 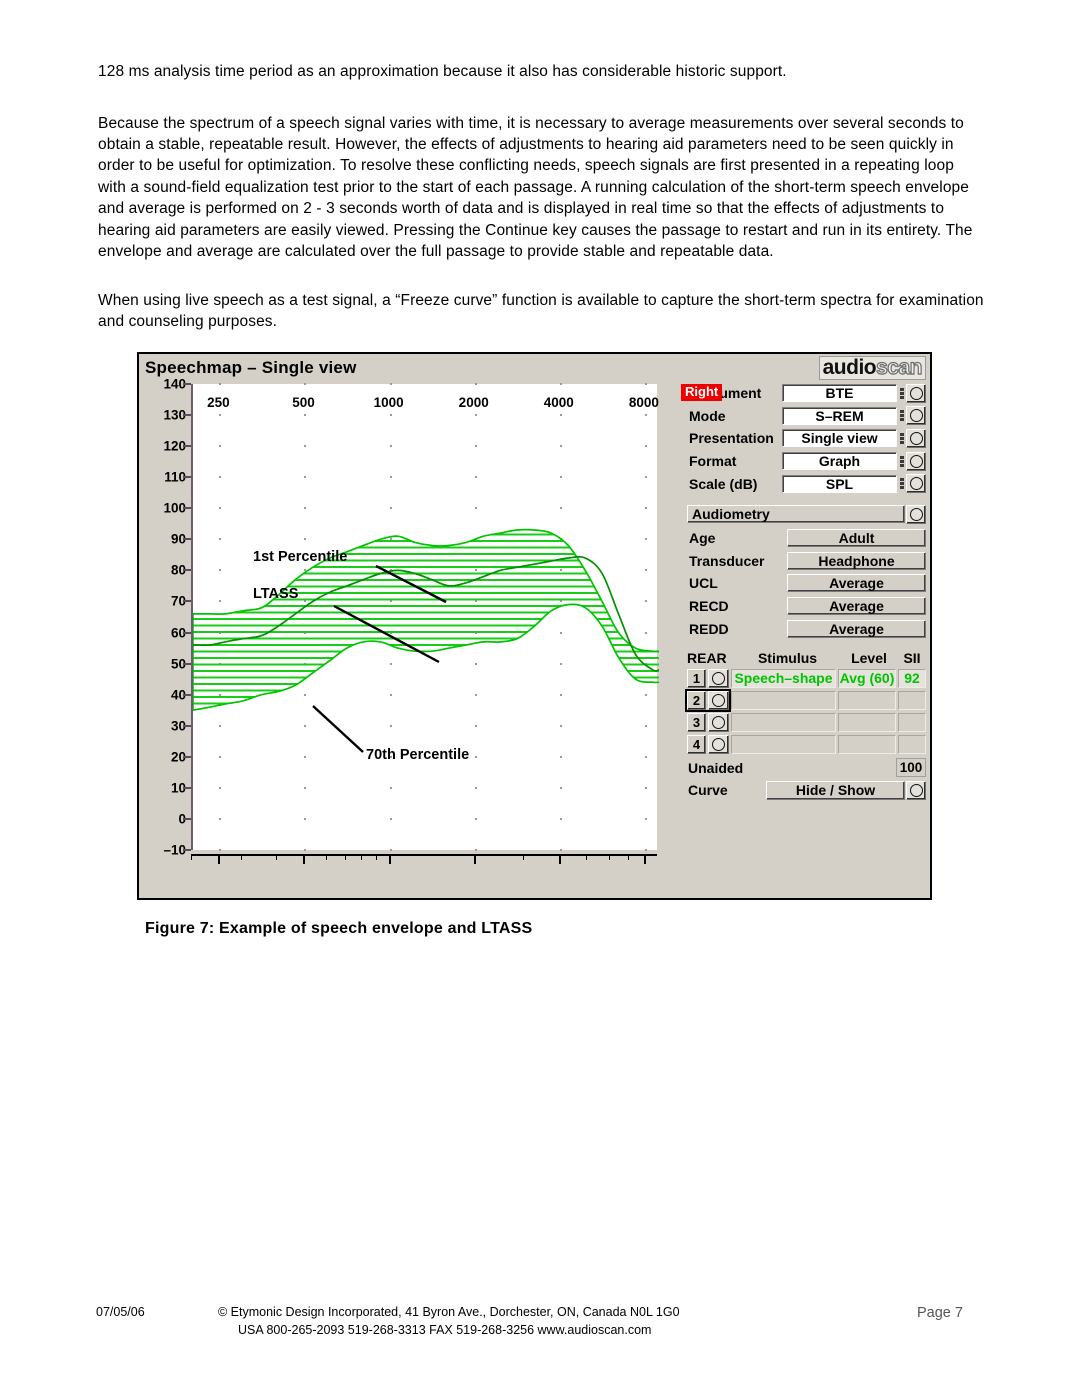 I want to click on setting-row-presentation: Presentation Single view, so click(x=806, y=438).